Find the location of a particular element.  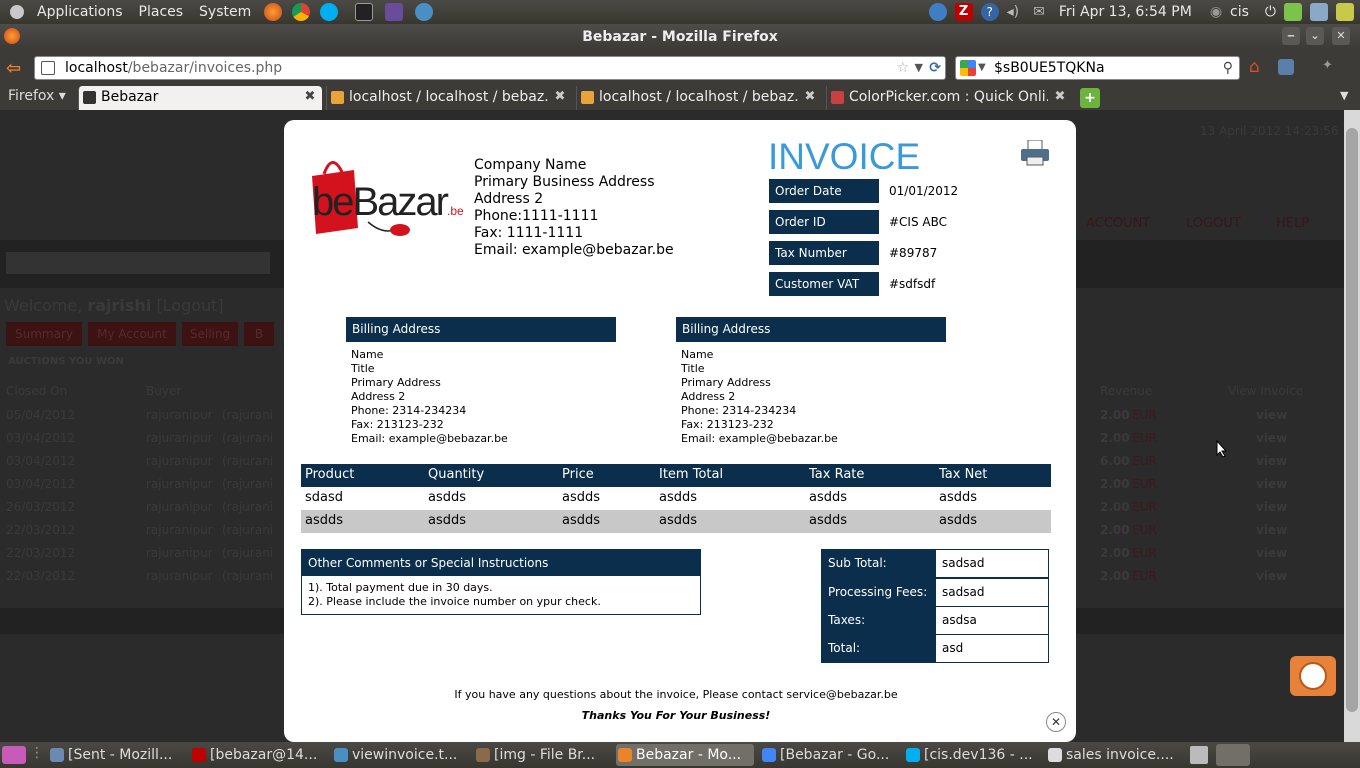

totals-value: sadsad is located at coordinates (992, 592).